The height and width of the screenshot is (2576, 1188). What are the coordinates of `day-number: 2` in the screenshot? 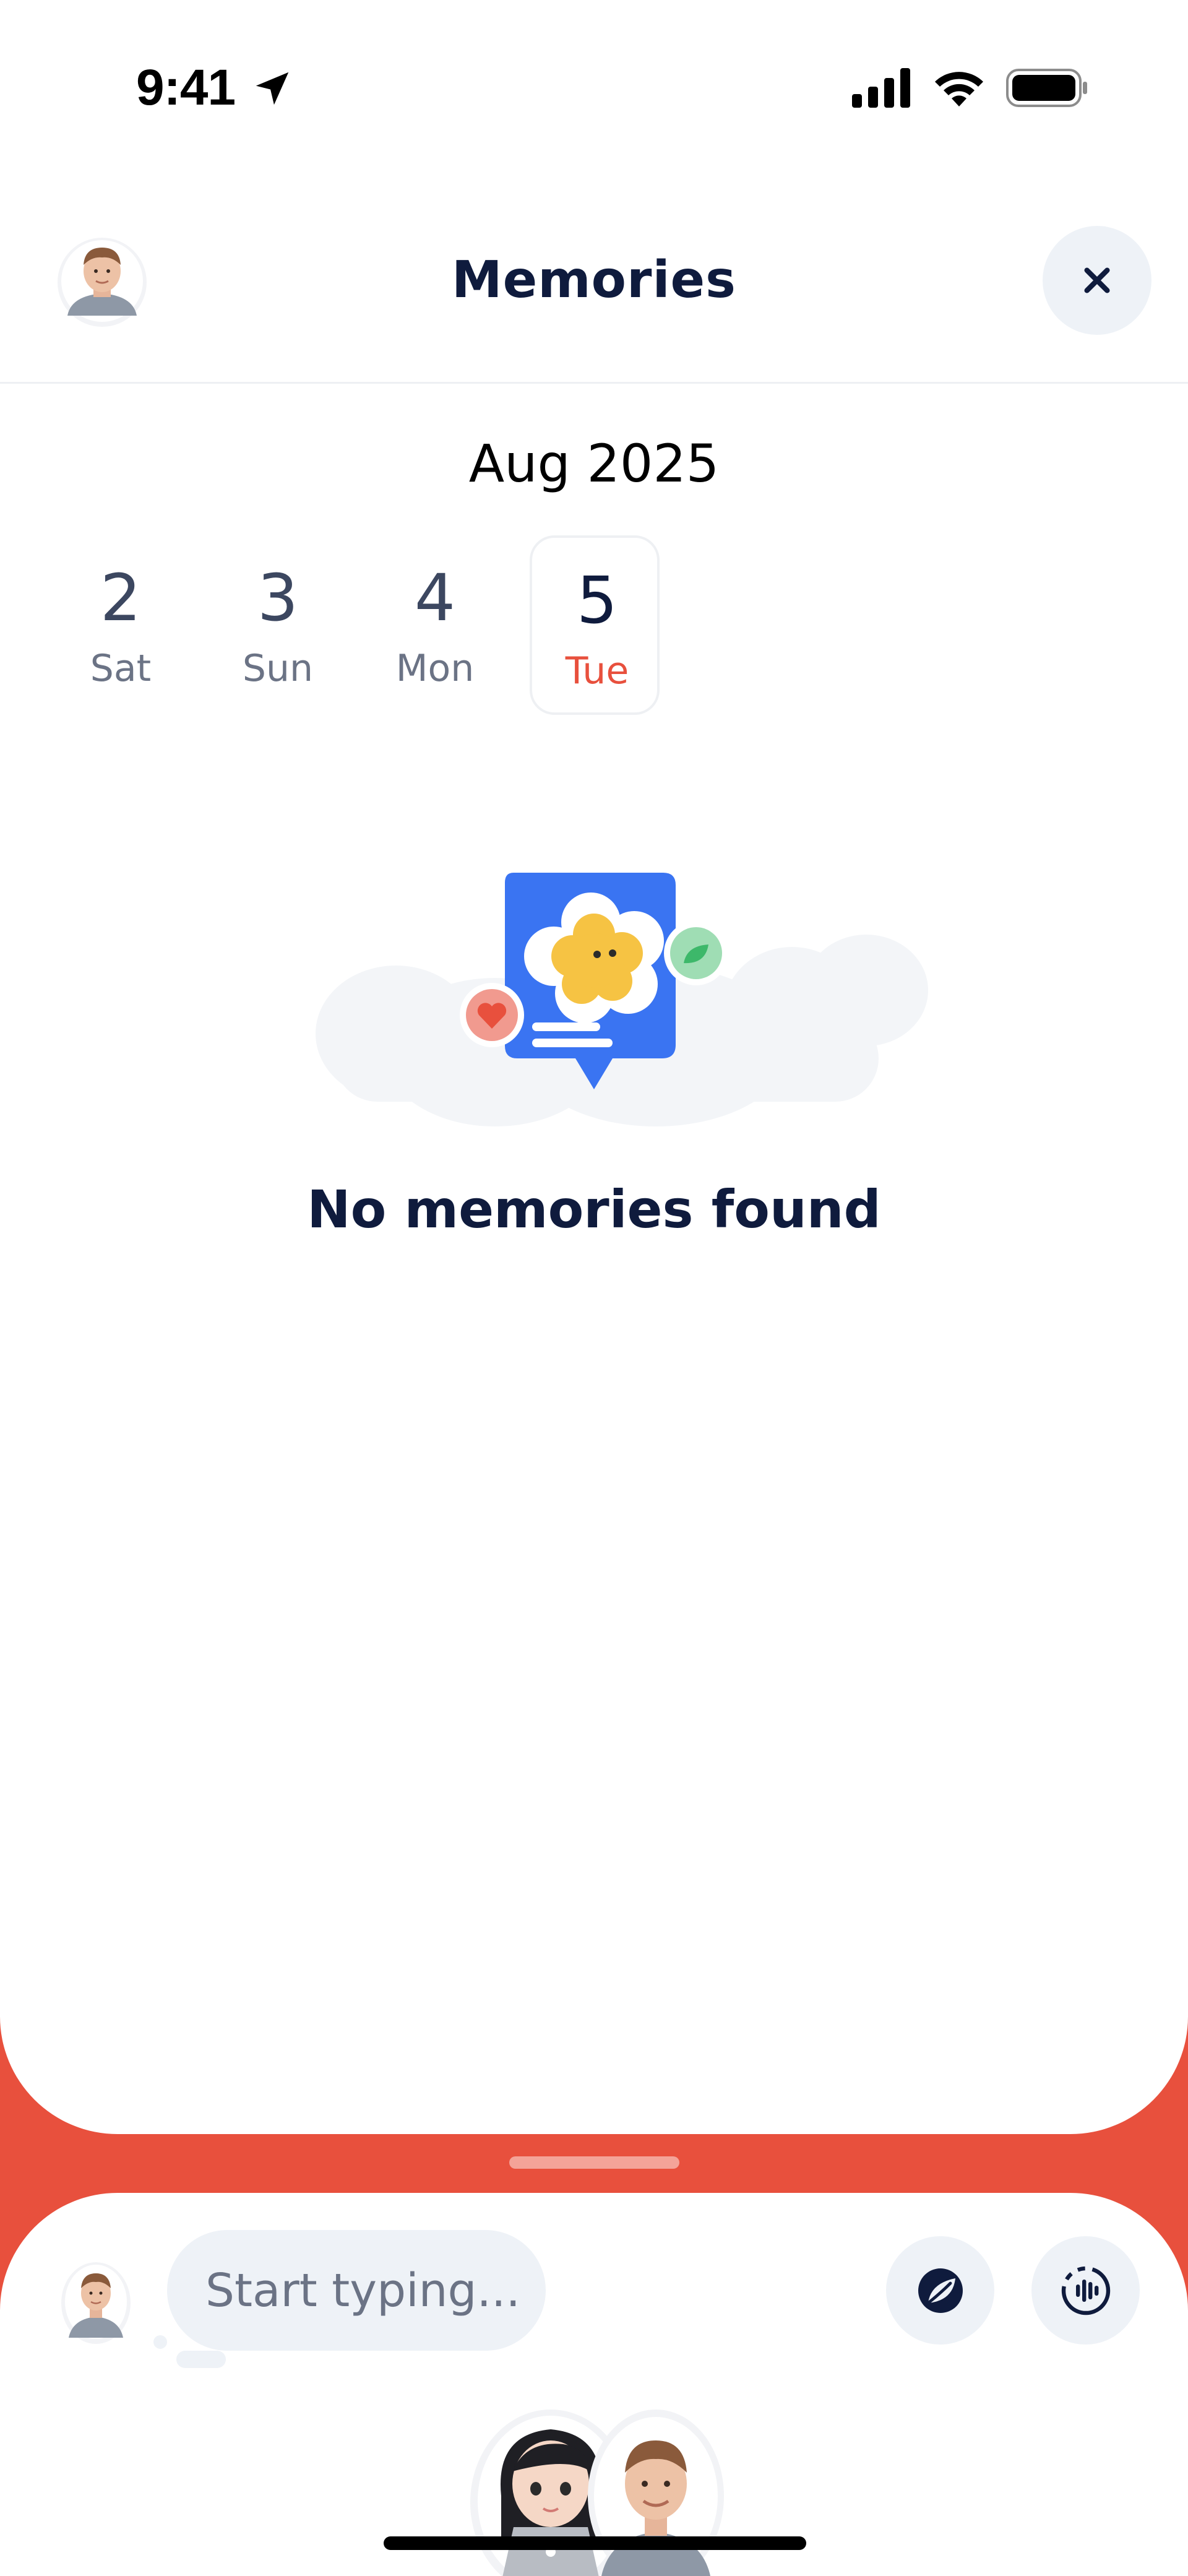 It's located at (121, 598).